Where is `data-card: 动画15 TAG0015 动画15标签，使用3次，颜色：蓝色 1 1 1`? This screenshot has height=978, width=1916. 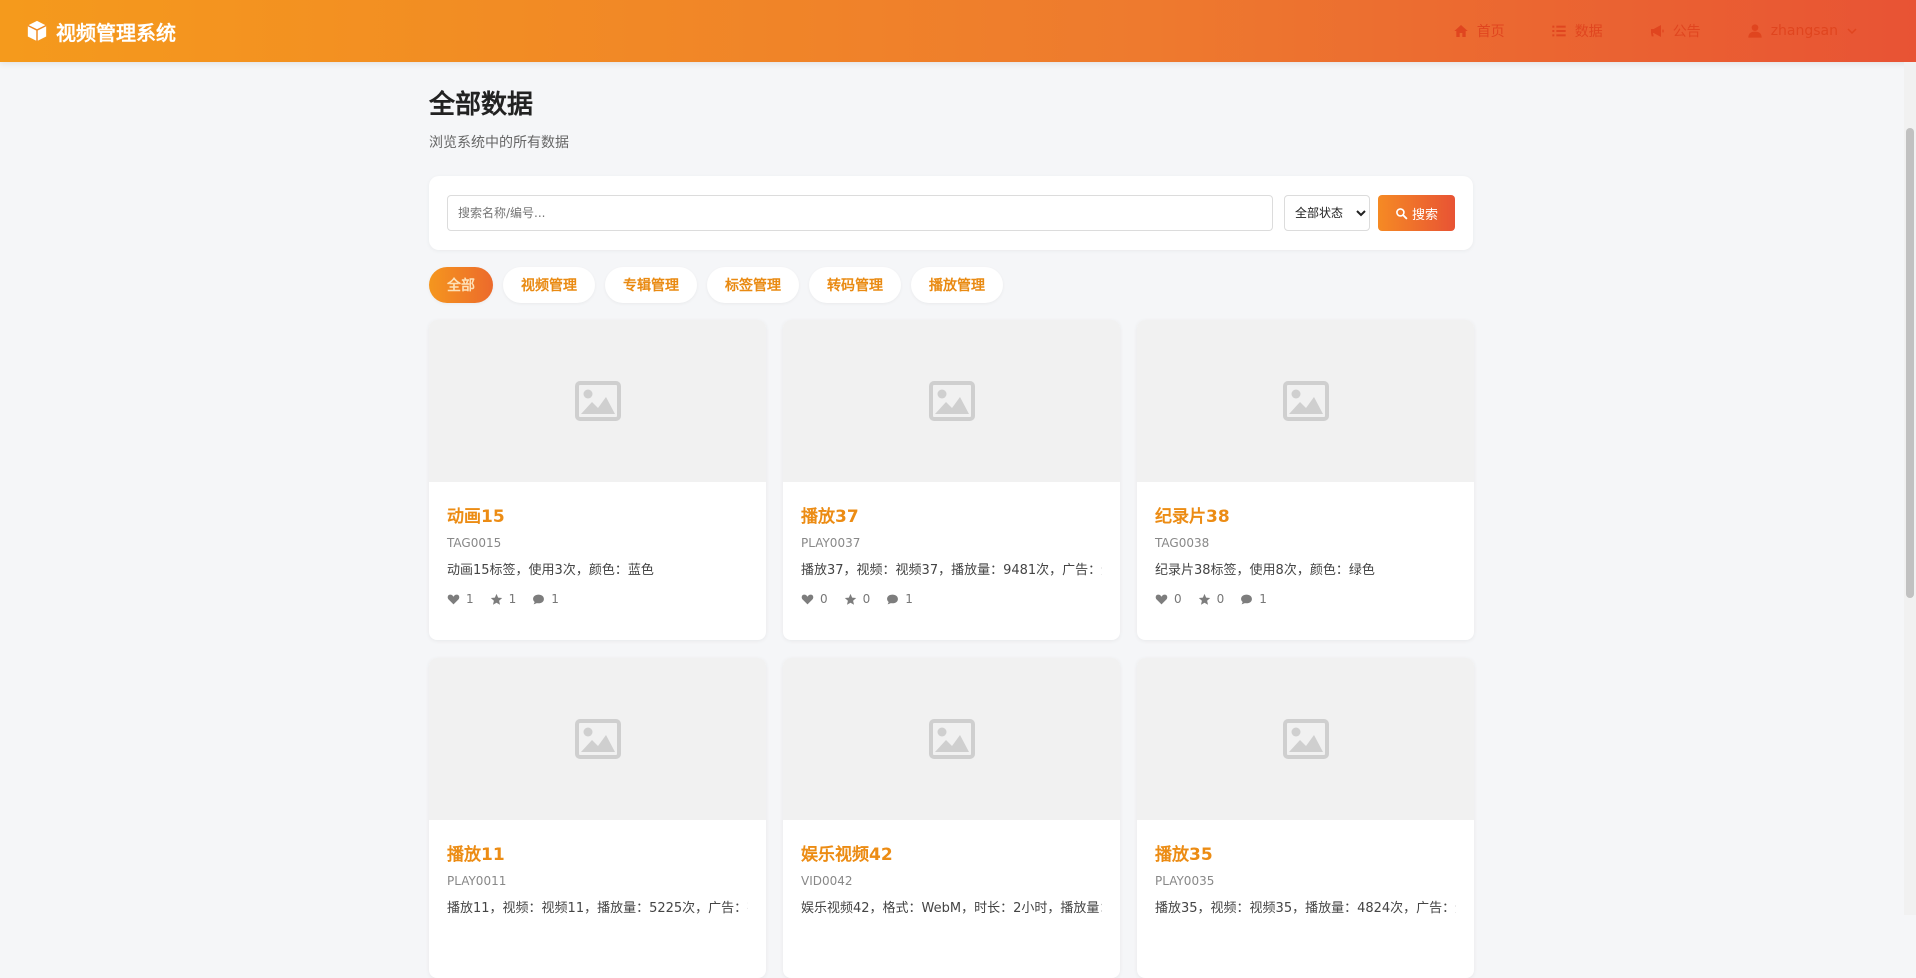
data-card: 动画15 TAG0015 动画15标签，使用3次，颜色：蓝色 1 1 1 is located at coordinates (597, 480).